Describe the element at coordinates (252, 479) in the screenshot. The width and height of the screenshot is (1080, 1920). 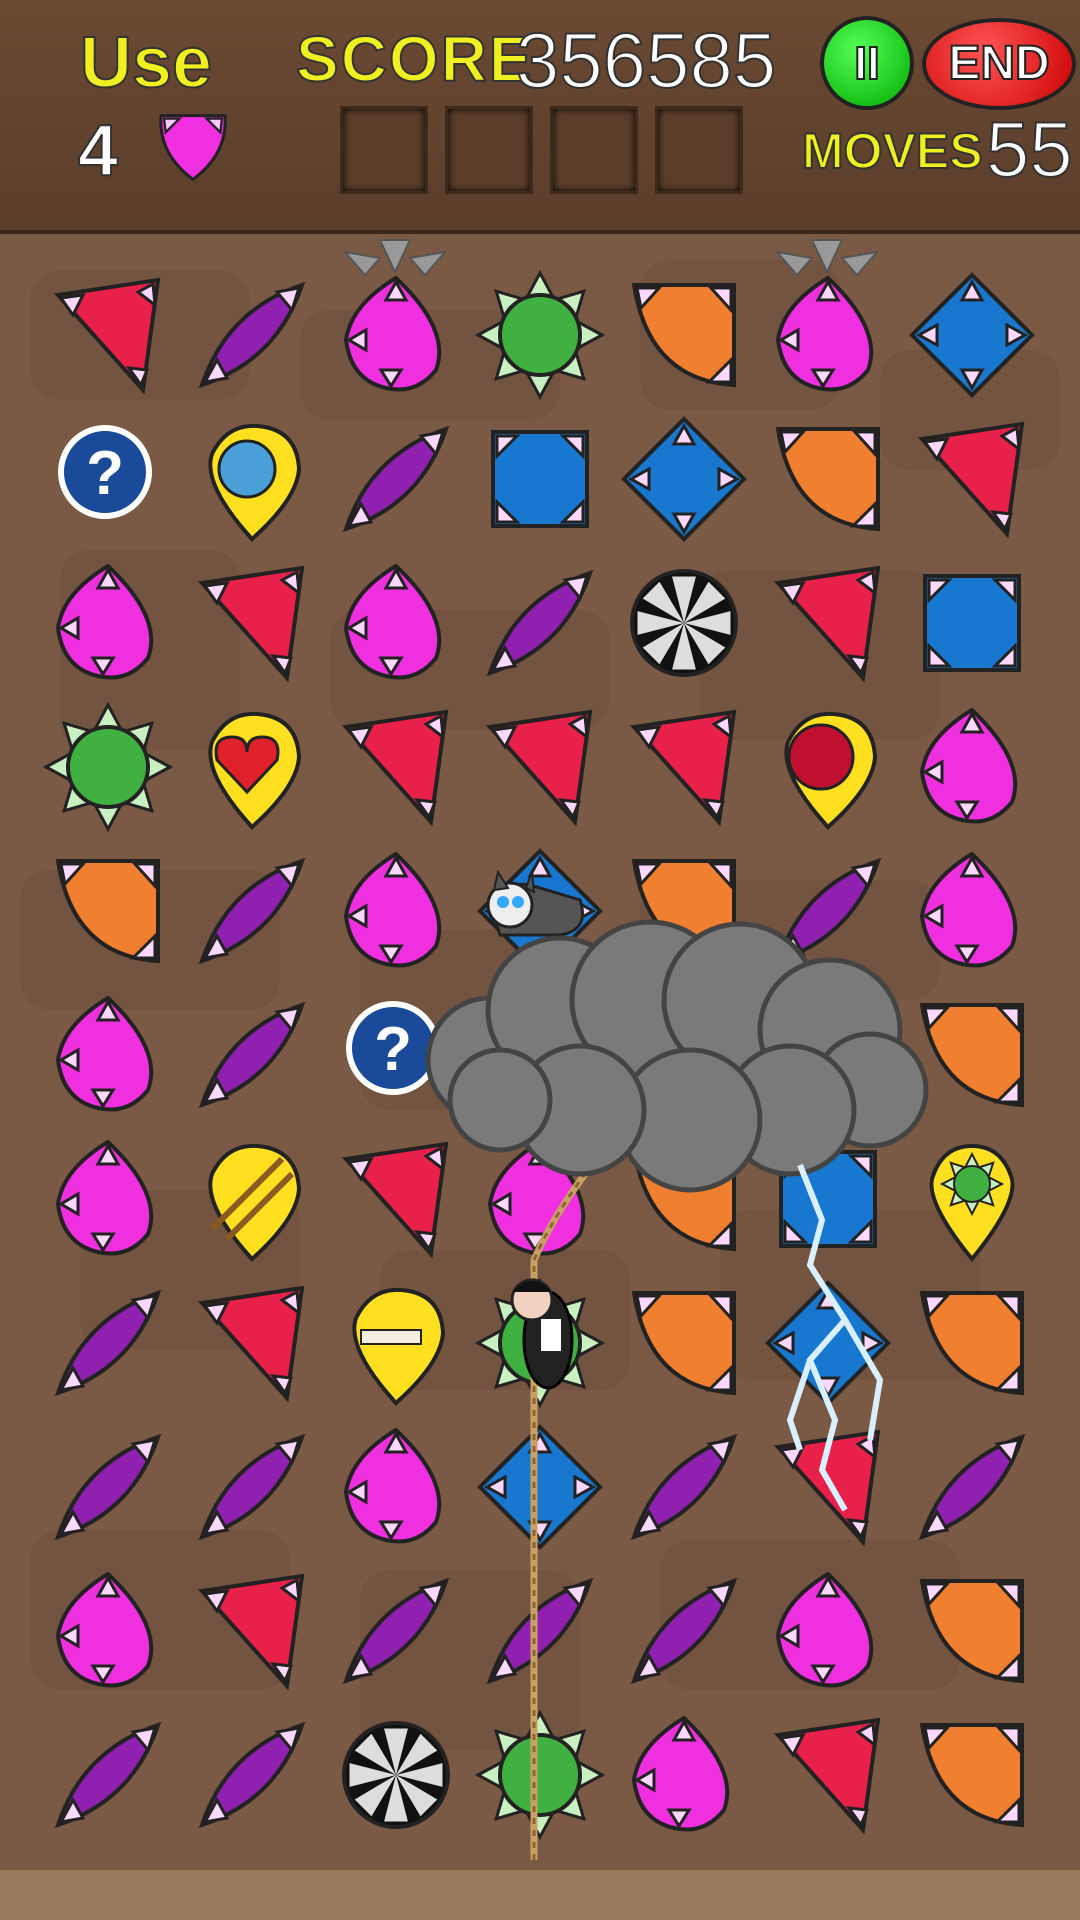
I see `fan-powerup-icon` at that location.